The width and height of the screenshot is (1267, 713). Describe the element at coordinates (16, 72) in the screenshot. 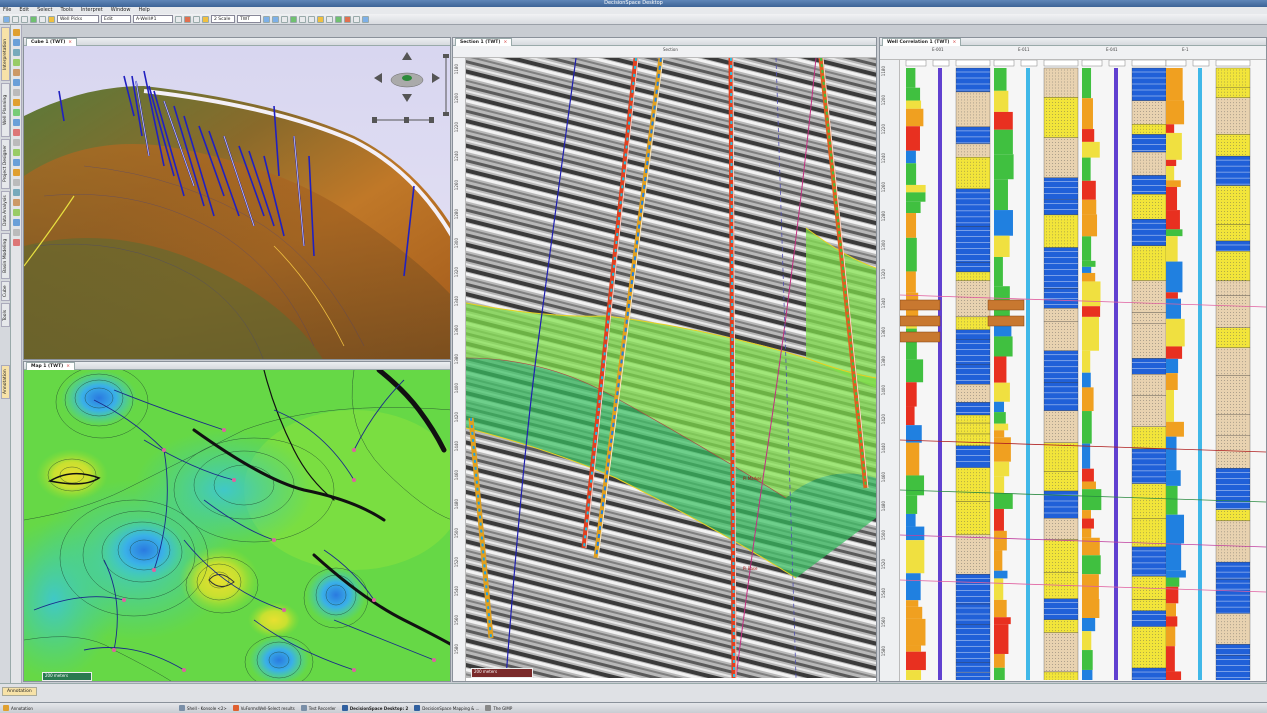

I see `fault-icon` at that location.